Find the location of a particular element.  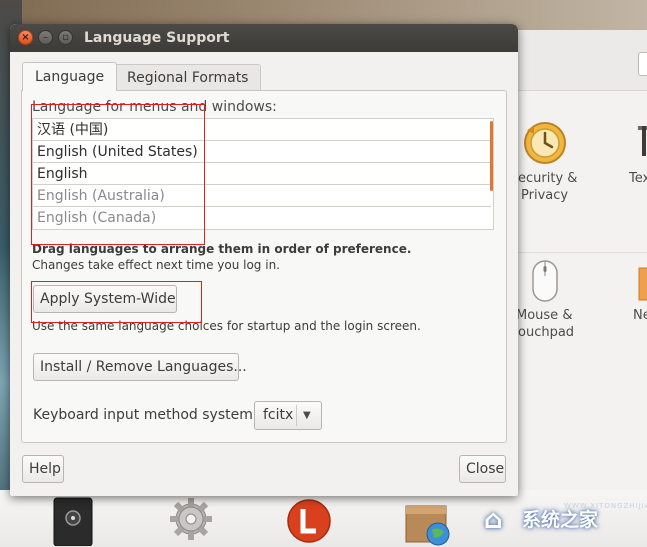

security-privacy-icon is located at coordinates (545, 143).